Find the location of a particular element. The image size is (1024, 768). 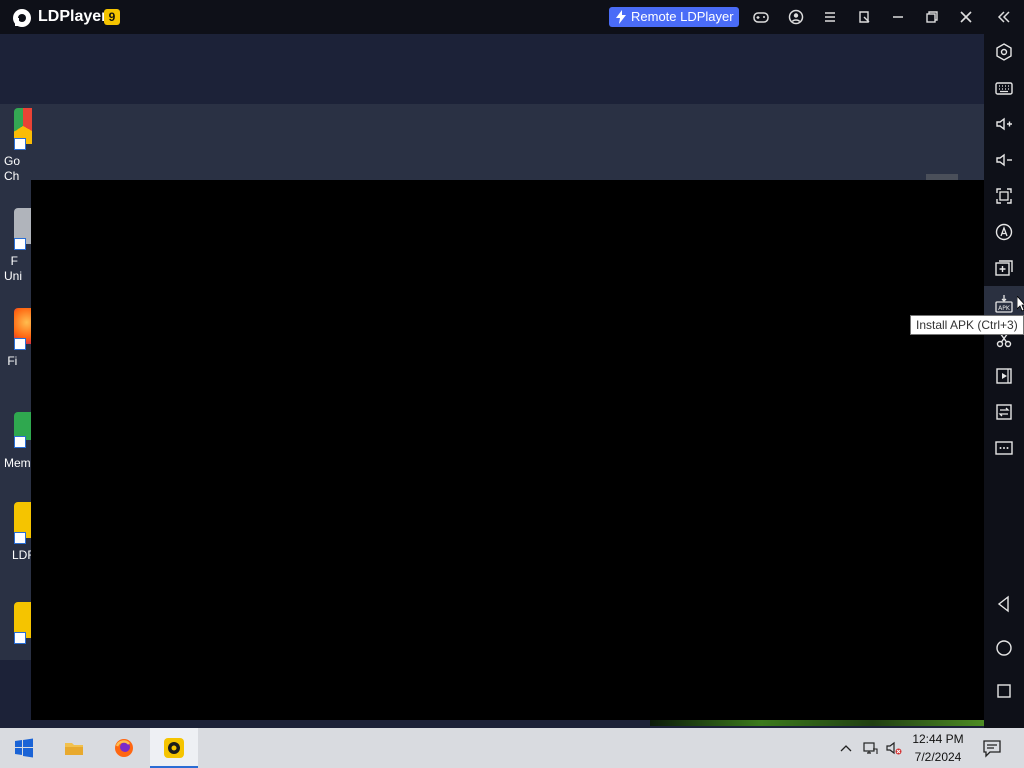

windows-icon is located at coordinates (24, 748).